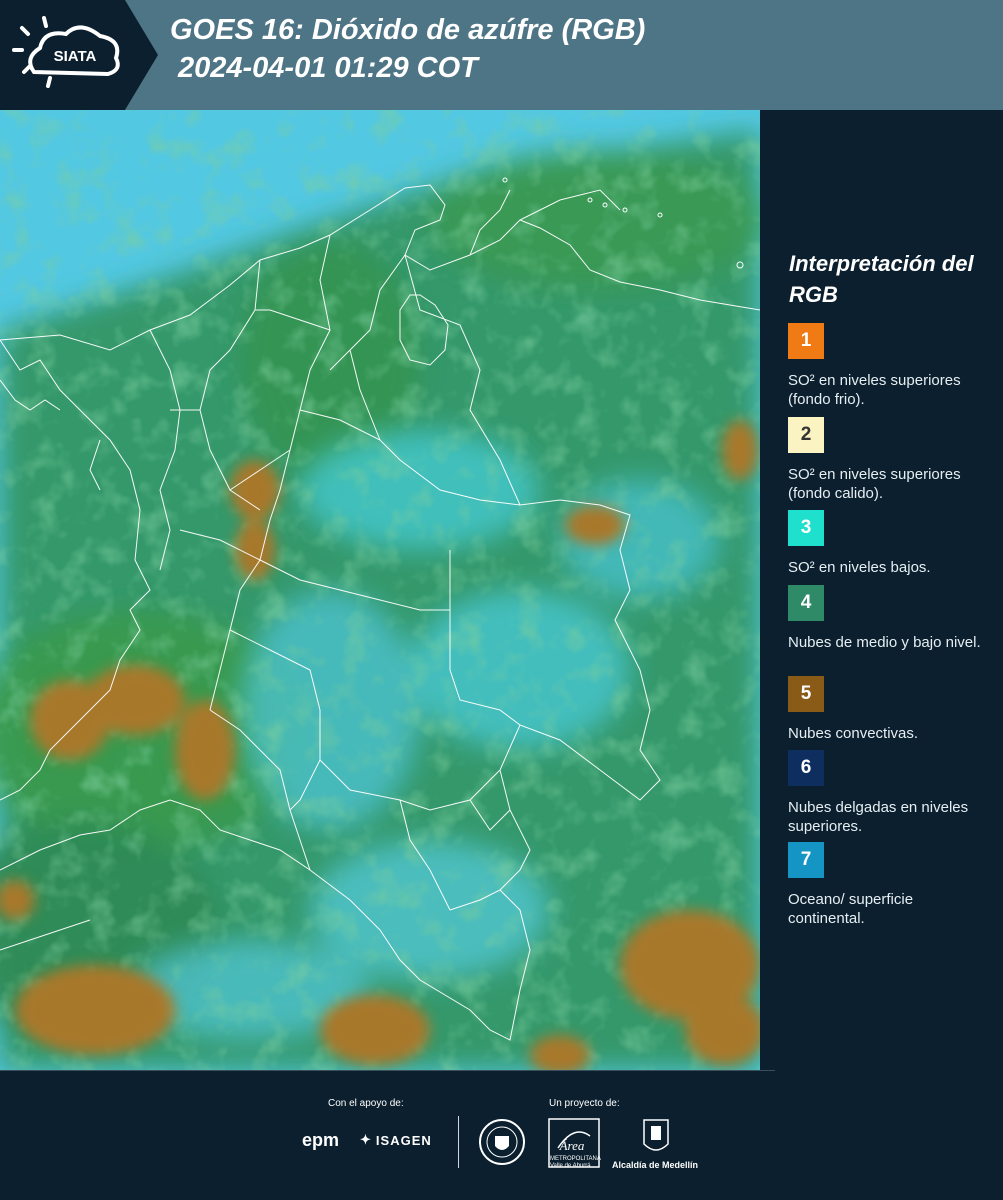 The image size is (1003, 1200). Describe the element at coordinates (853, 733) in the screenshot. I see `legend-label-5: Nubes convectivas.` at that location.